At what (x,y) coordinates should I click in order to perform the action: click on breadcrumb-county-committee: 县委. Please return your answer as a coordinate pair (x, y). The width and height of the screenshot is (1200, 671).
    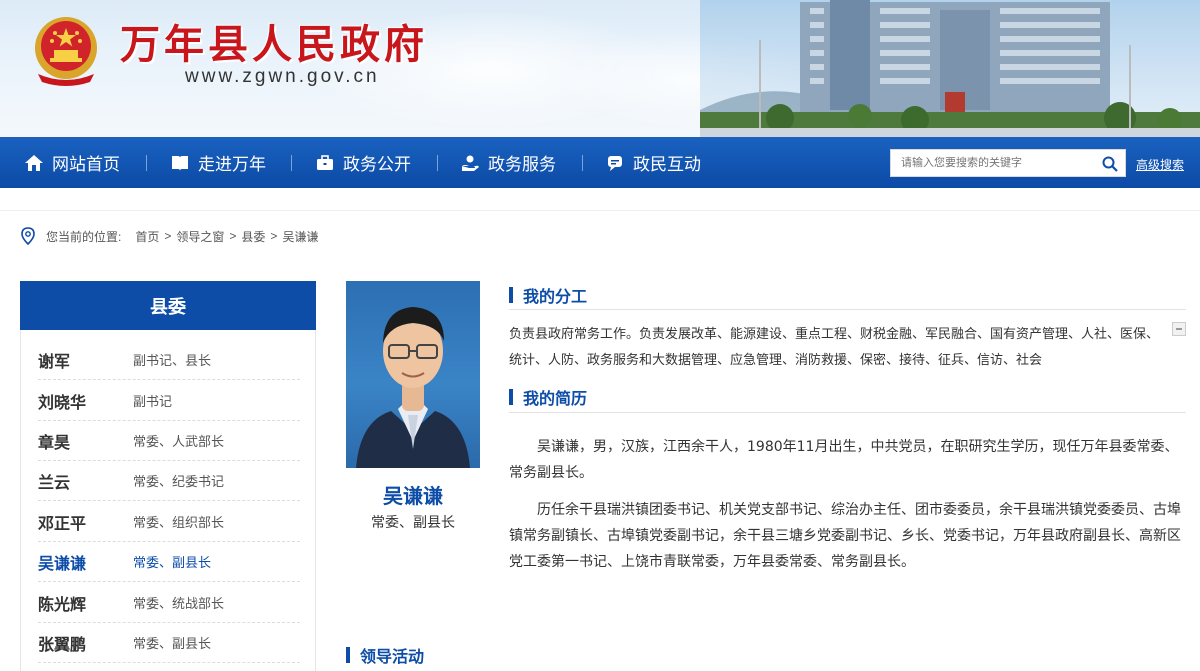
    Looking at the image, I should click on (253, 236).